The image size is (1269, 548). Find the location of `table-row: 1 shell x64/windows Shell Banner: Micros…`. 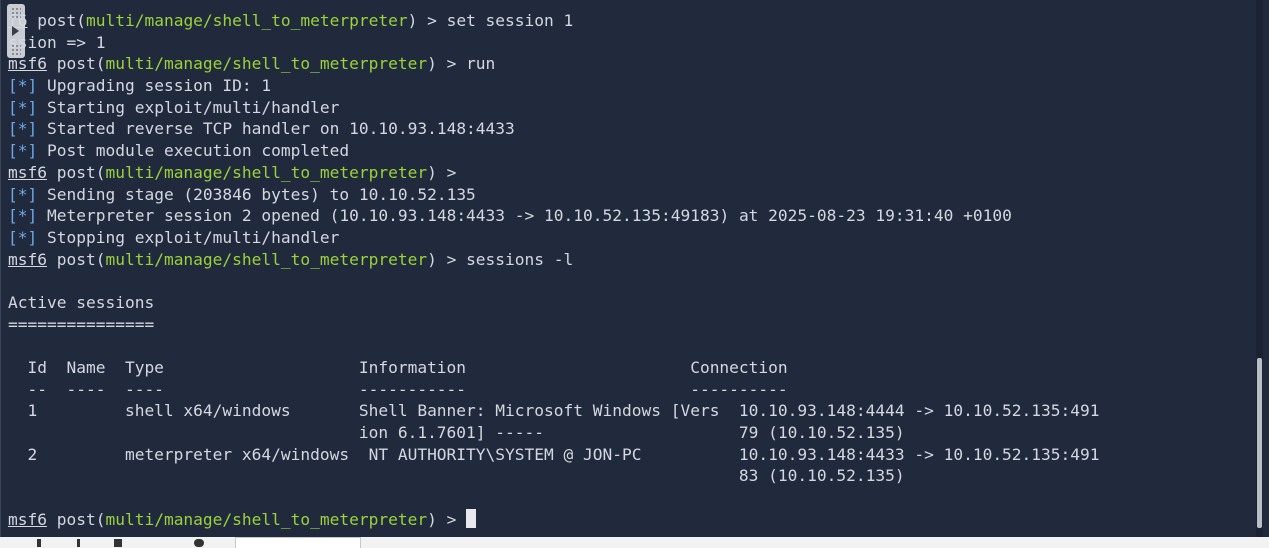

table-row: 1 shell x64/windows Shell Banner: Micros… is located at coordinates (554, 411).